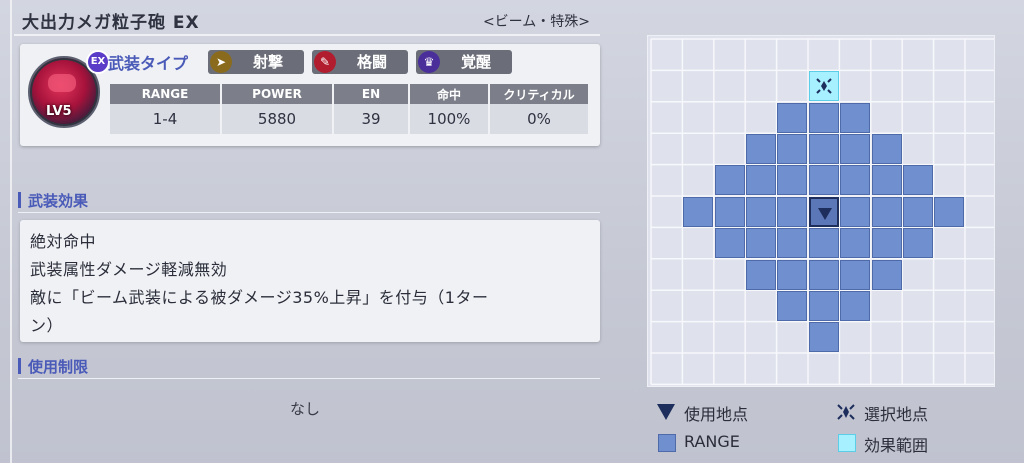 The width and height of the screenshot is (1024, 463). I want to click on restriction-divider, so click(309, 378).